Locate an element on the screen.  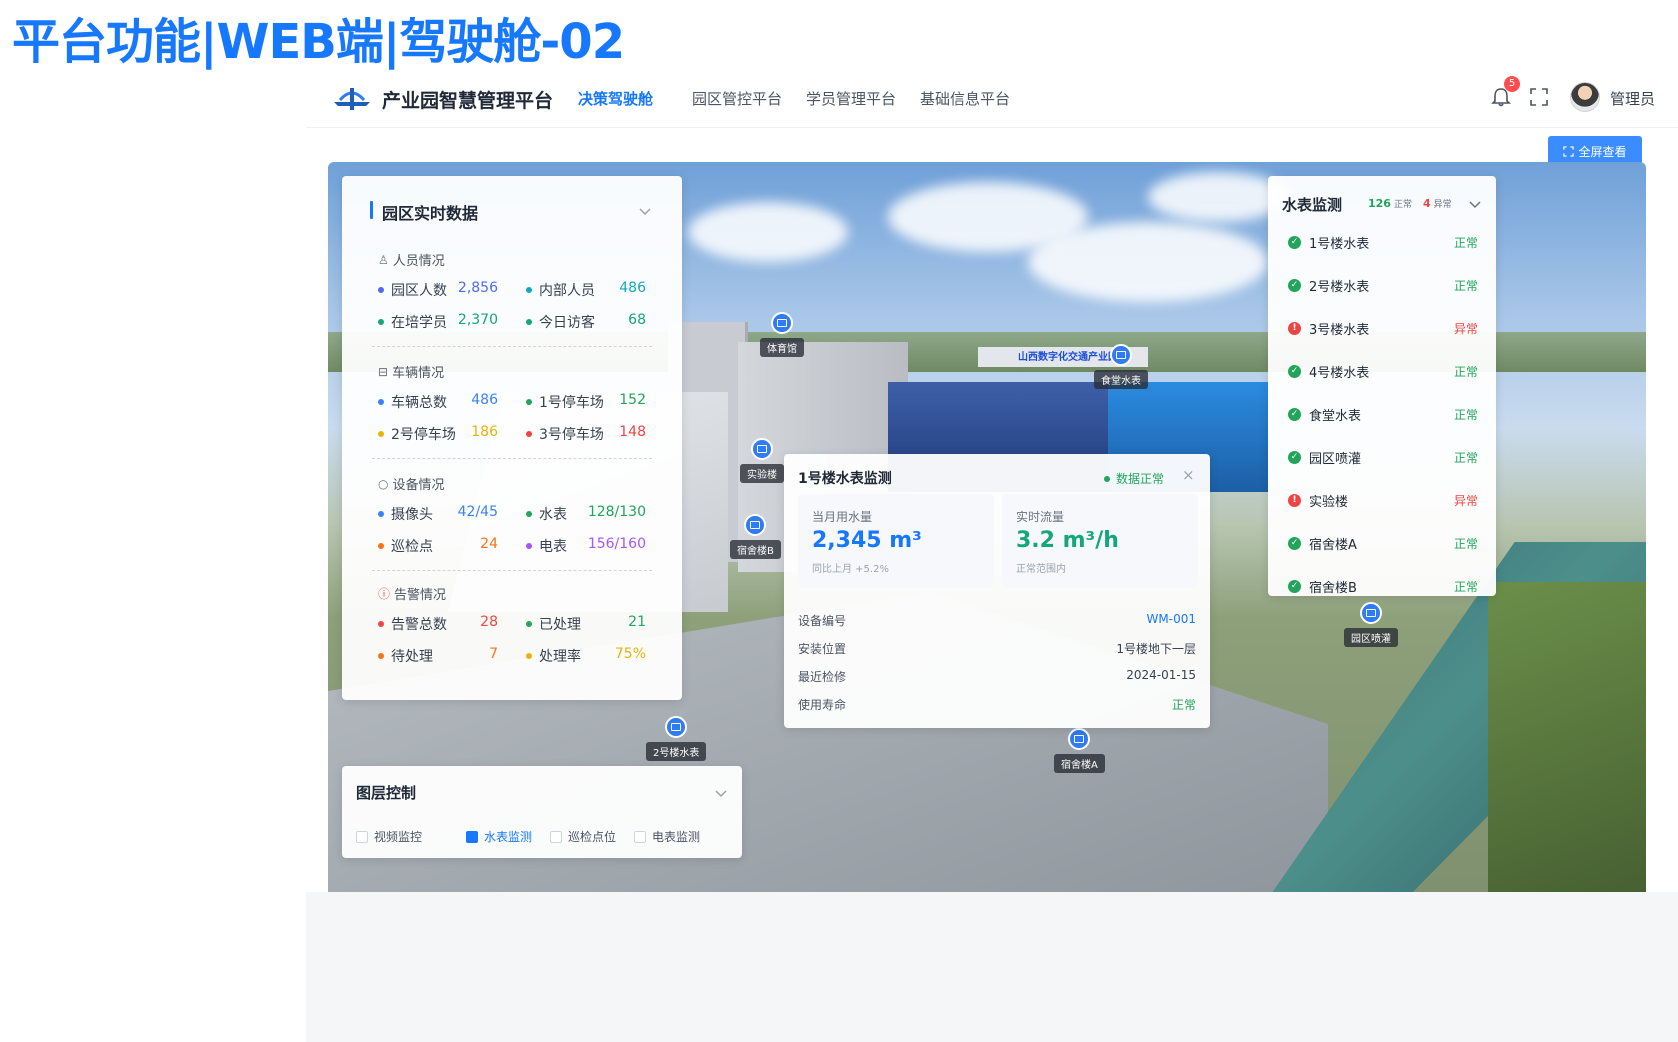
stat-label: 今日访客 is located at coordinates (567, 323).